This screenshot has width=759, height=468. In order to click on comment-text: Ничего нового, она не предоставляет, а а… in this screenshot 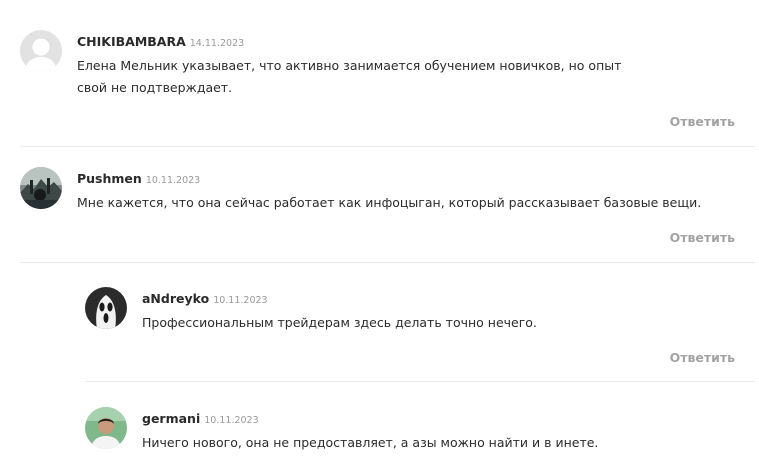, I will do `click(370, 442)`.